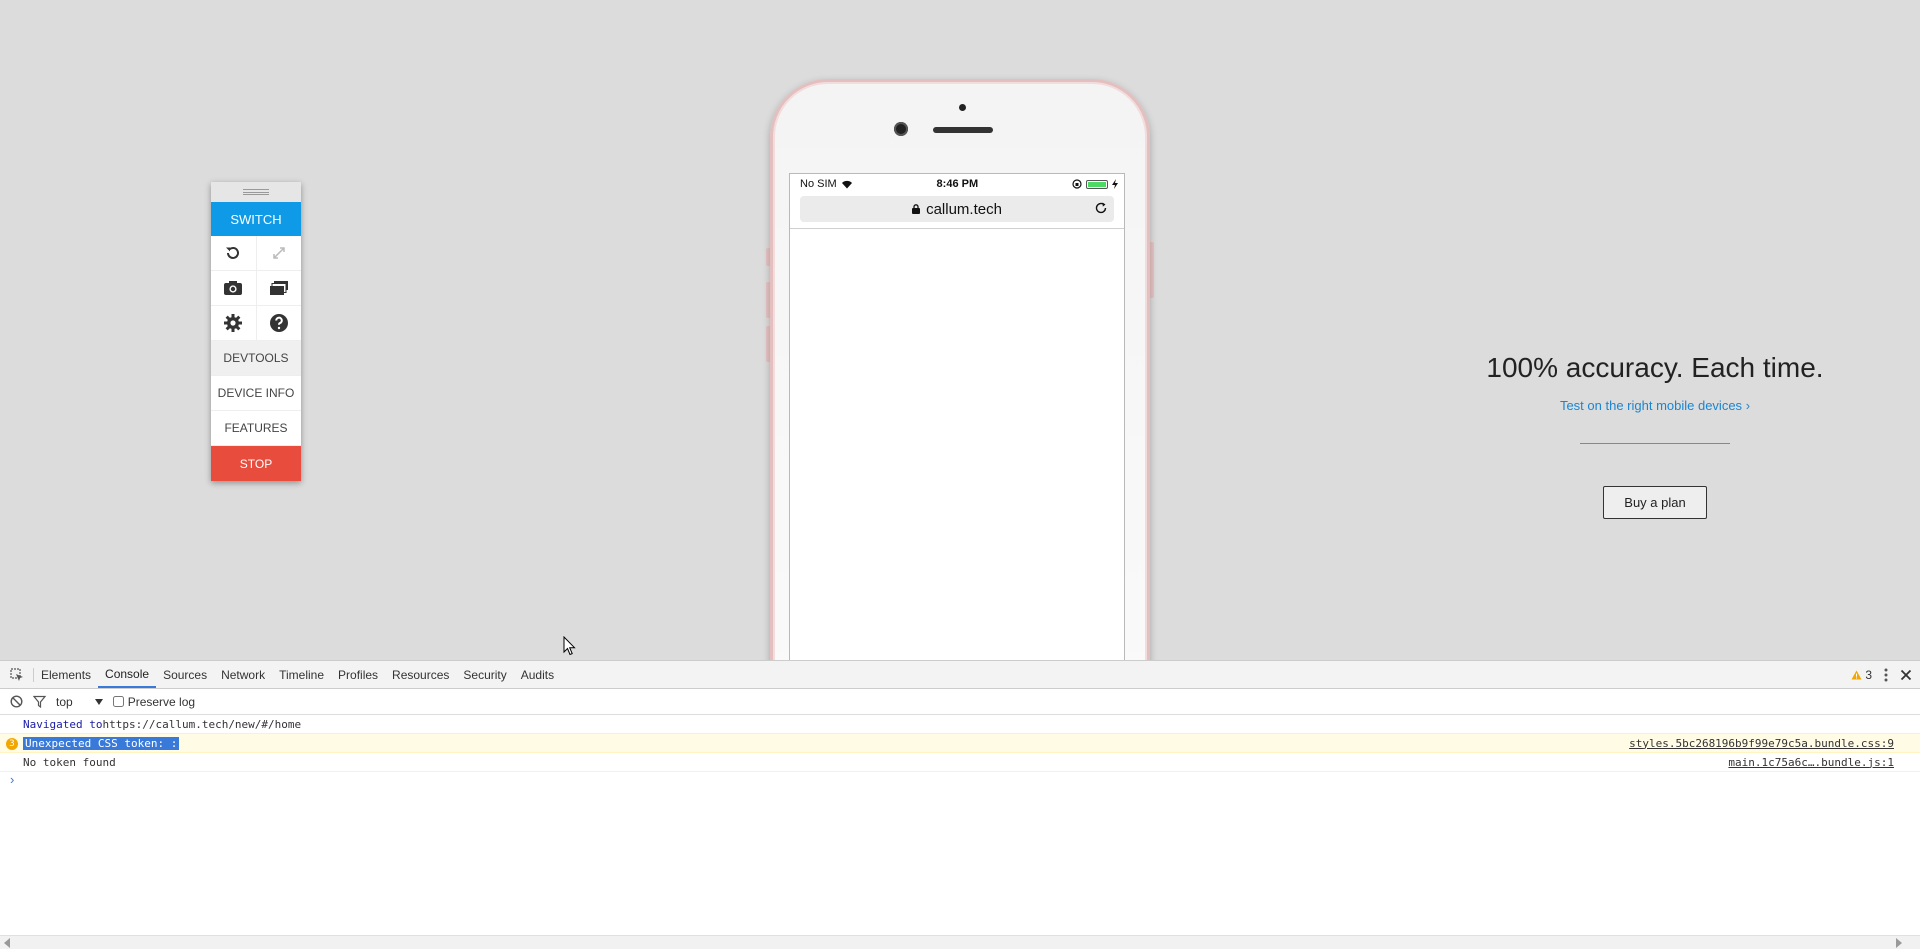  What do you see at coordinates (301, 674) in the screenshot?
I see `tab-timeline: Timeline` at bounding box center [301, 674].